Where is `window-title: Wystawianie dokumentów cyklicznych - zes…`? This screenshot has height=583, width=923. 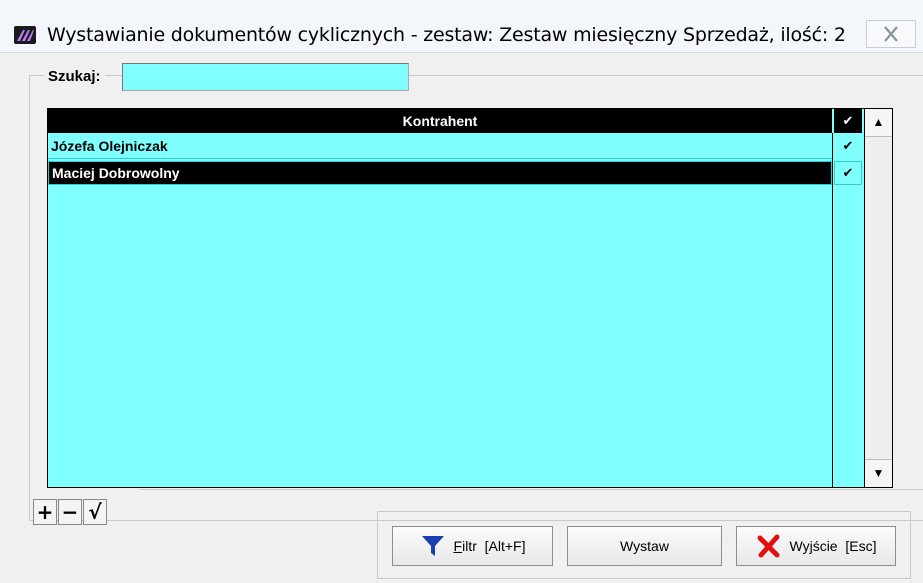 window-title: Wystawianie dokumentów cyklicznych - zes… is located at coordinates (446, 35).